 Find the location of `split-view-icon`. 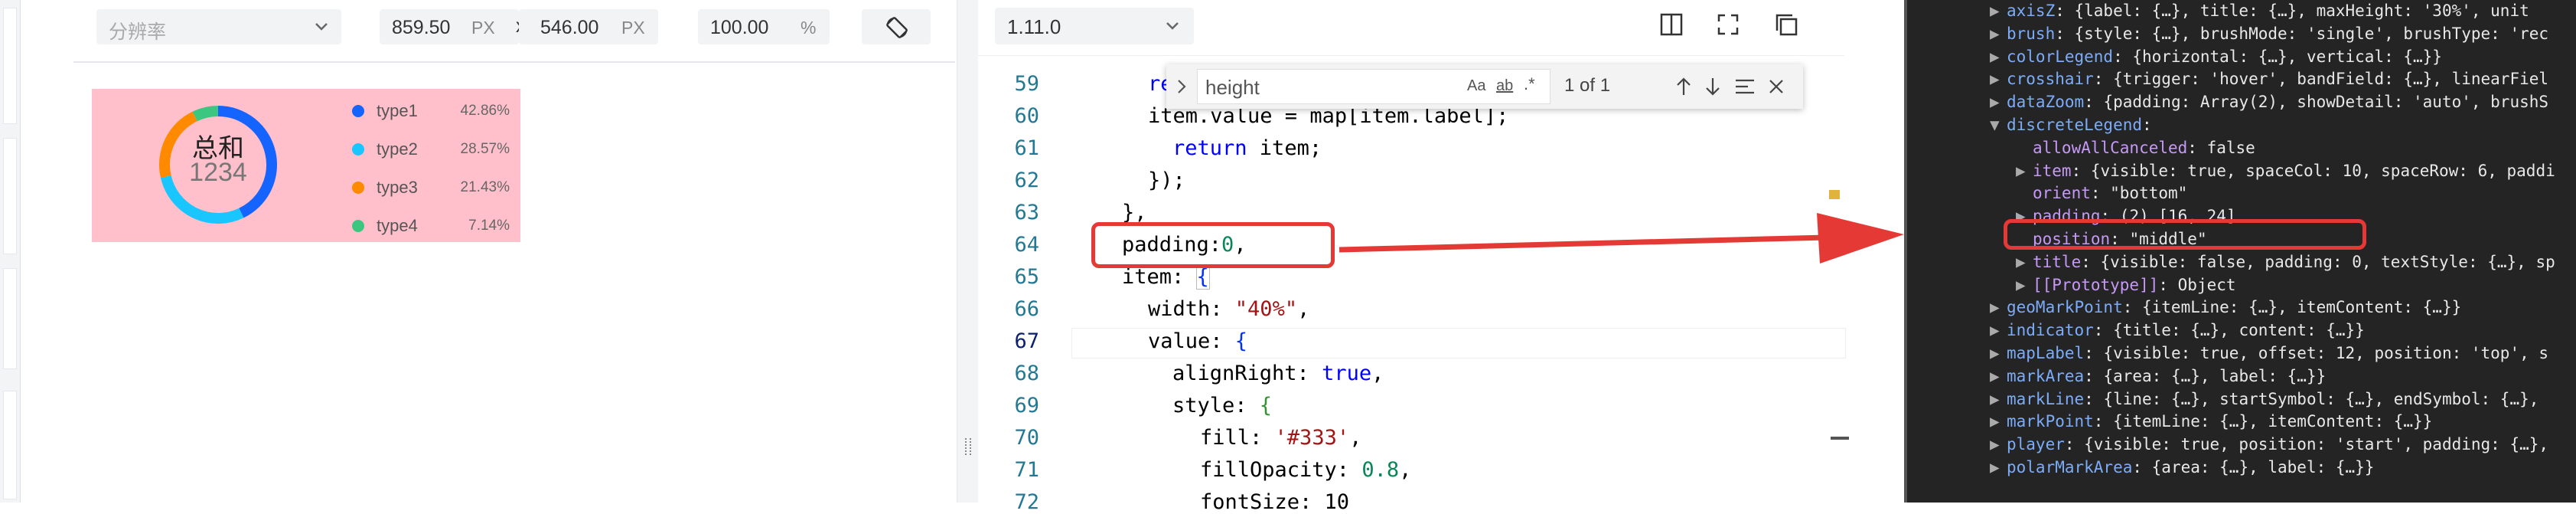

split-view-icon is located at coordinates (1671, 24).